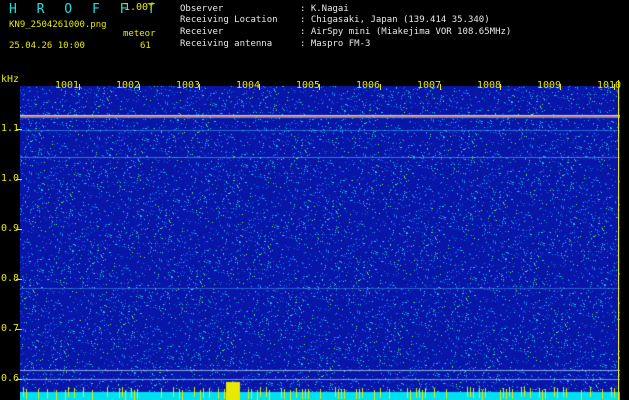 Image resolution: width=629 pixels, height=400 pixels. Describe the element at coordinates (188, 85) in the screenshot. I see `x-tick-label: 1003` at that location.